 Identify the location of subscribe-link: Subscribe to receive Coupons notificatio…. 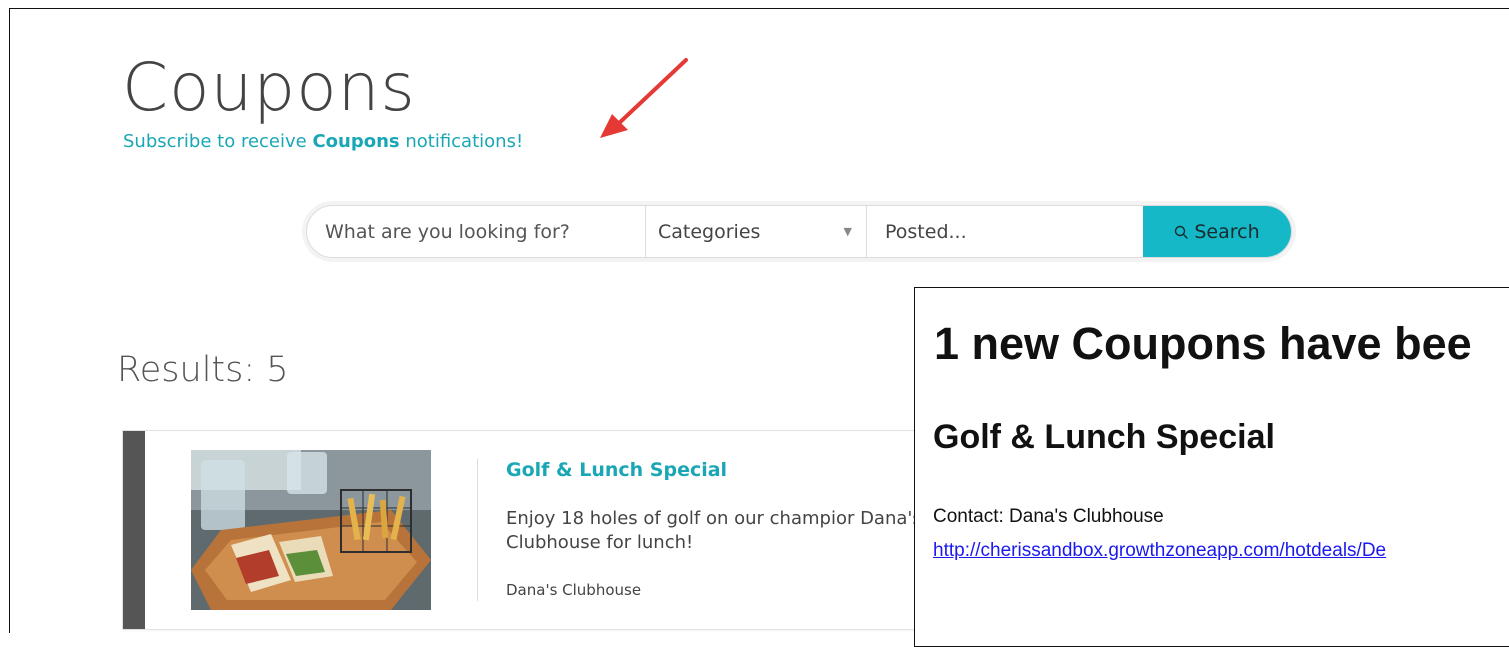
(323, 141).